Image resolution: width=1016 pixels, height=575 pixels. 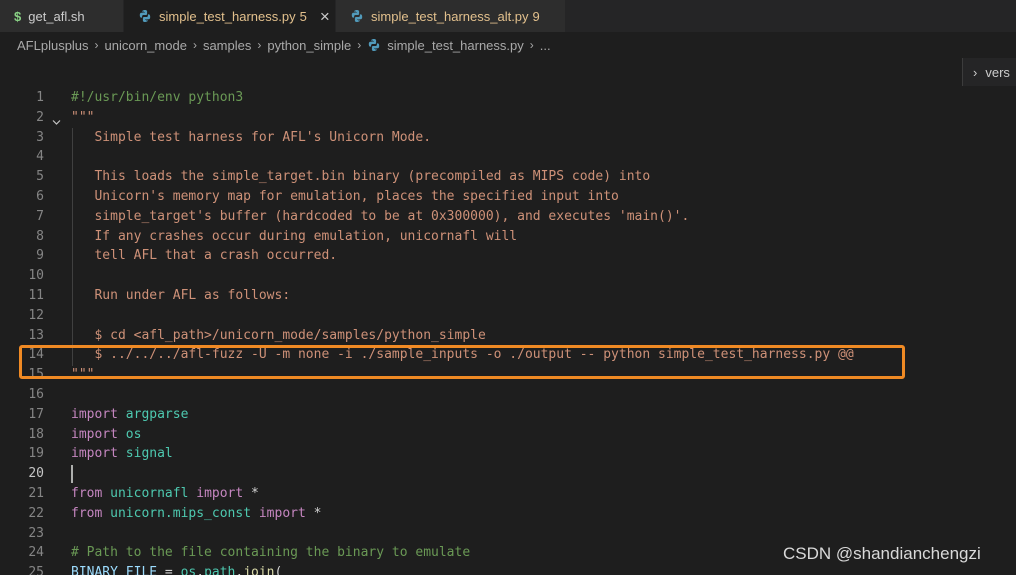 I want to click on code-text: from unicorn.mips_const import *, so click(x=196, y=513).